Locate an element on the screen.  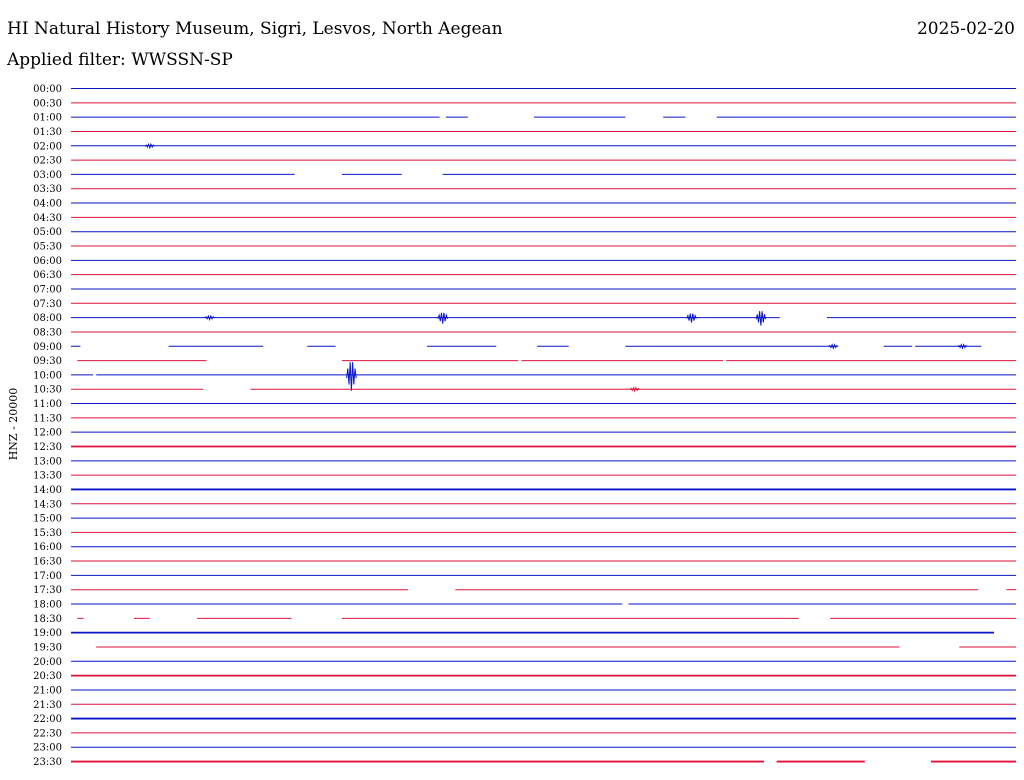
row-label-0230: 02:30 is located at coordinates (47, 161).